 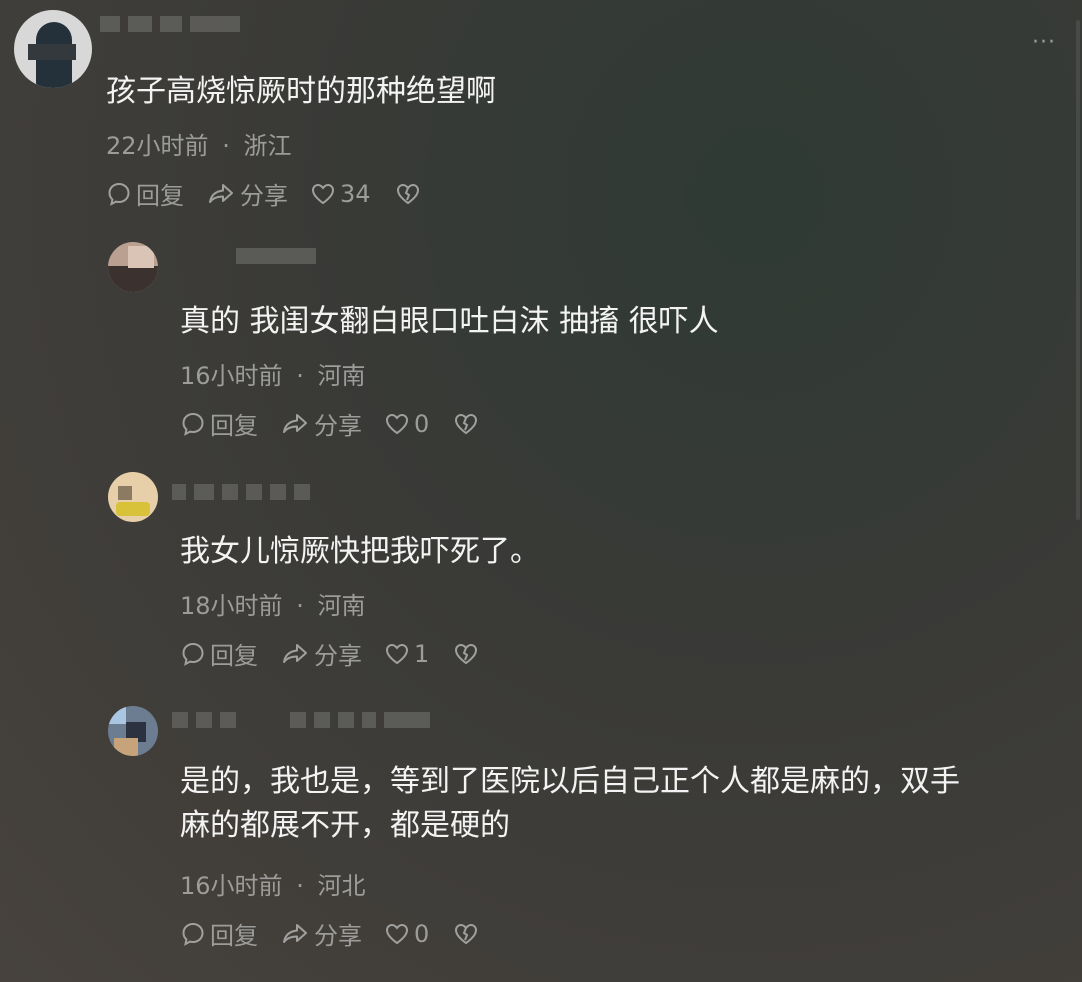 What do you see at coordinates (341, 886) in the screenshot?
I see `comment-location: 河北` at bounding box center [341, 886].